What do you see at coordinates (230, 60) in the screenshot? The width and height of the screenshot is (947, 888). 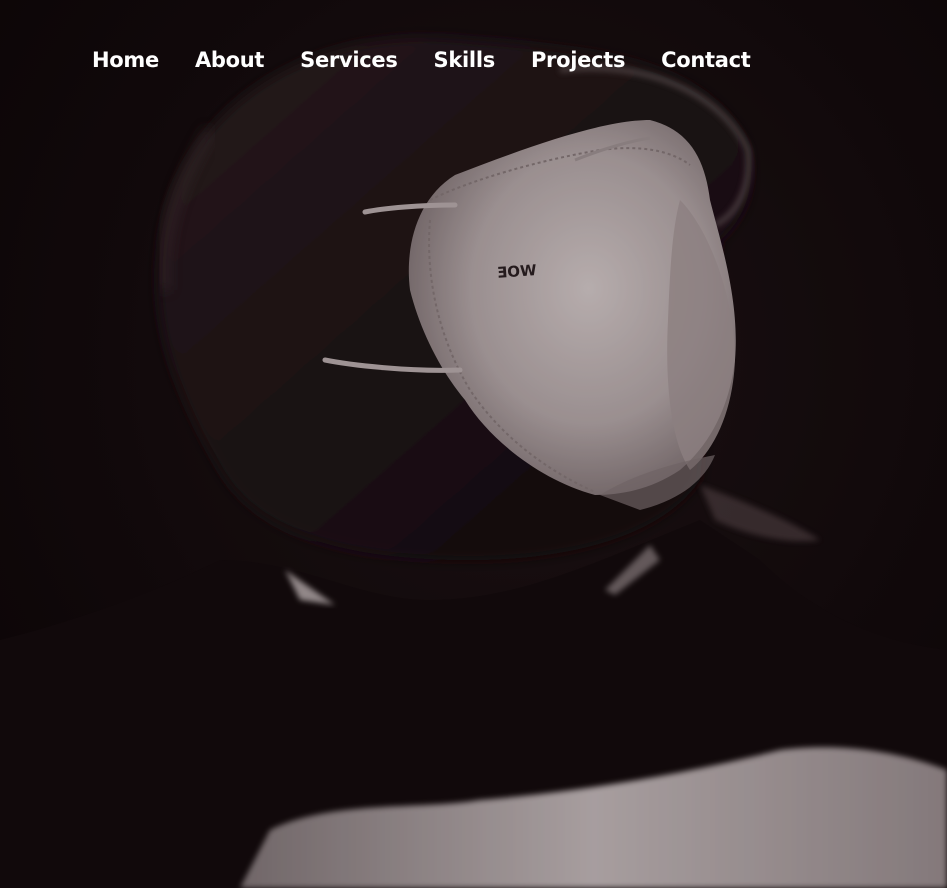 I see `nav-link-about: About` at bounding box center [230, 60].